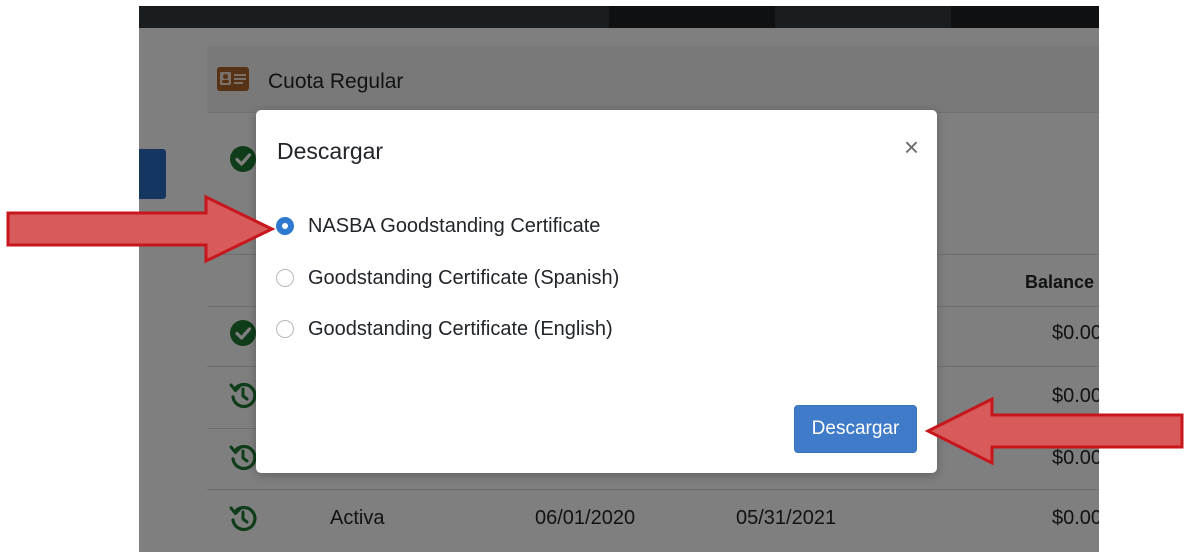  I want to click on arrow-left-icon, so click(1054, 431).